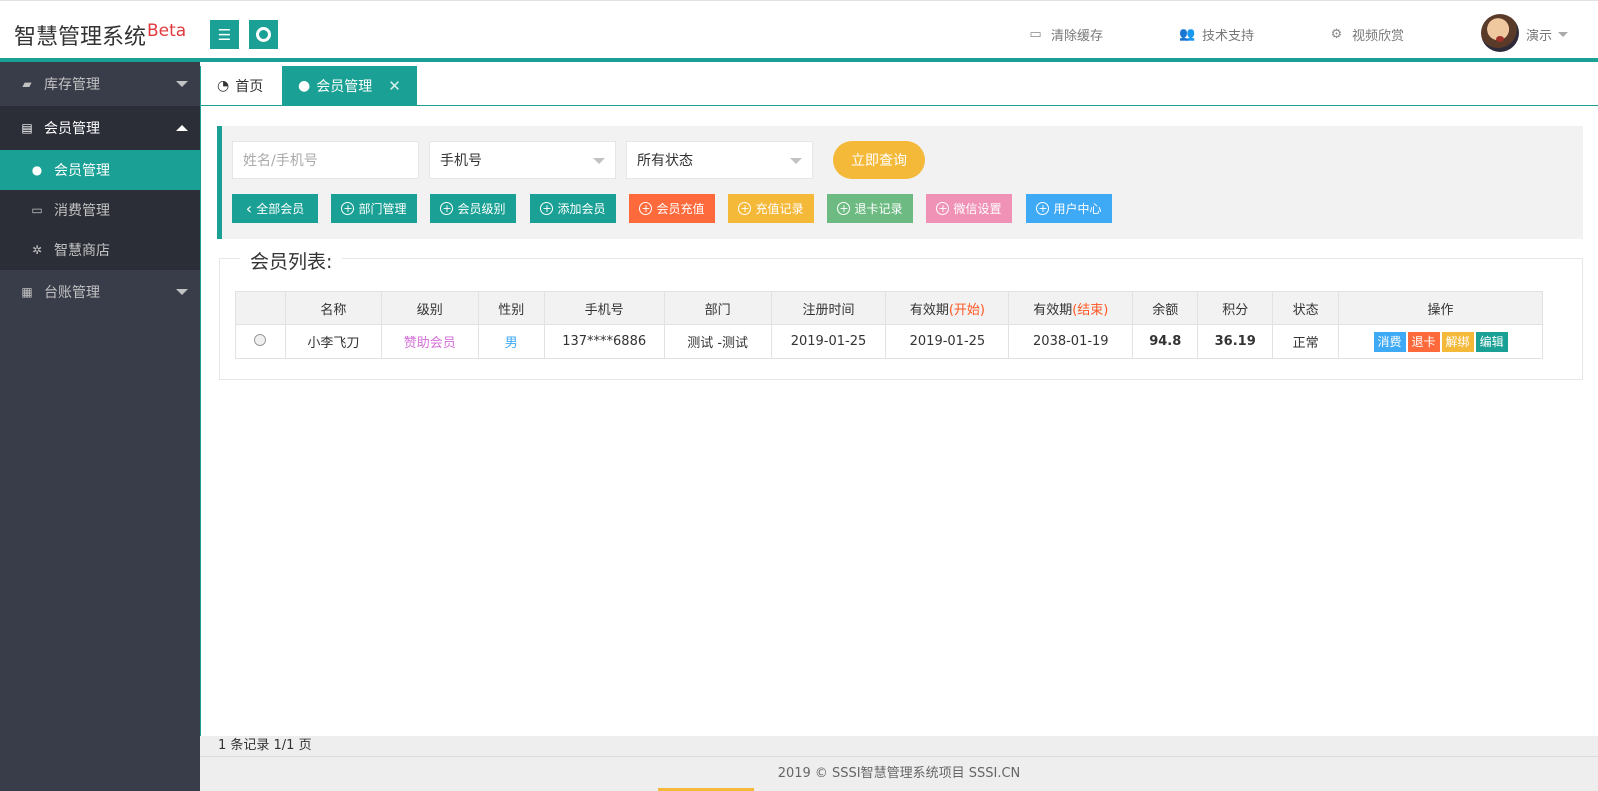 The image size is (1598, 791). Describe the element at coordinates (37, 250) in the screenshot. I see `palm-icon: ✲` at that location.